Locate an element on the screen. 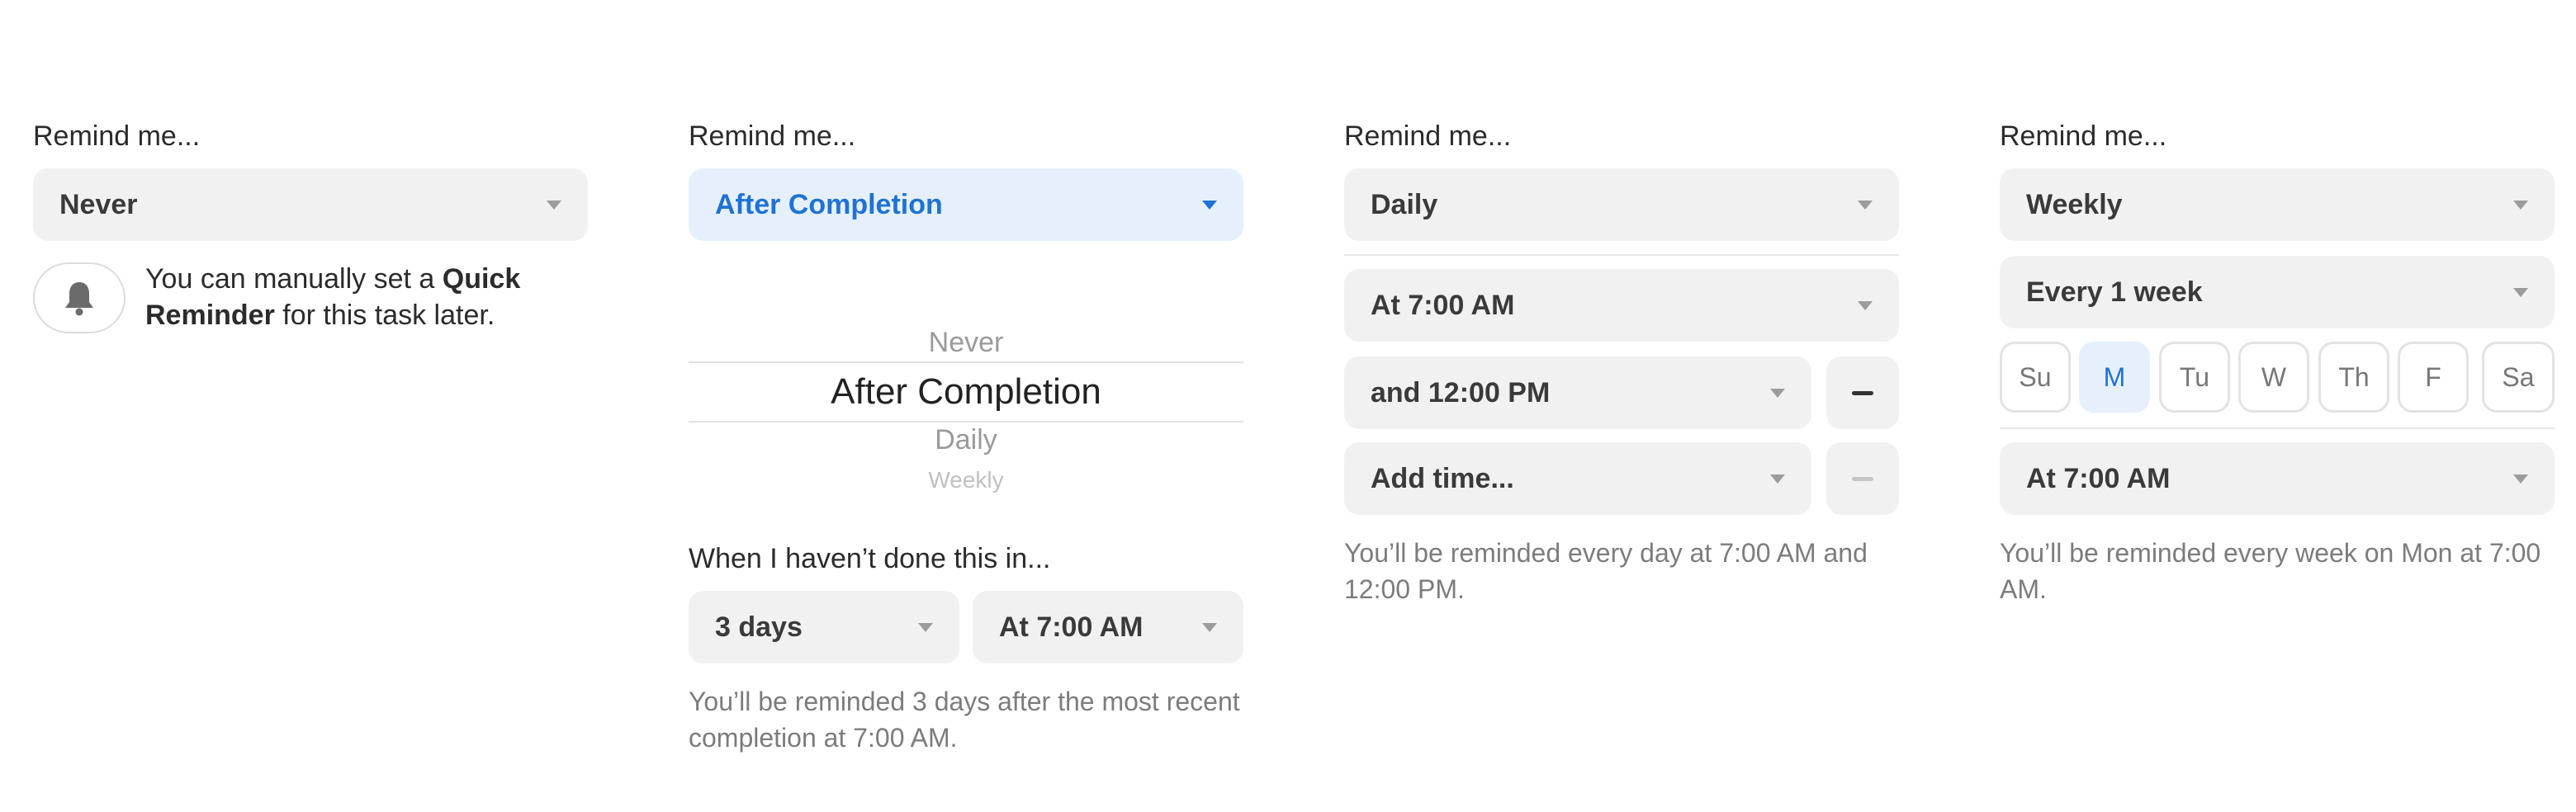  remind-frequency-value: After Completion is located at coordinates (829, 204).